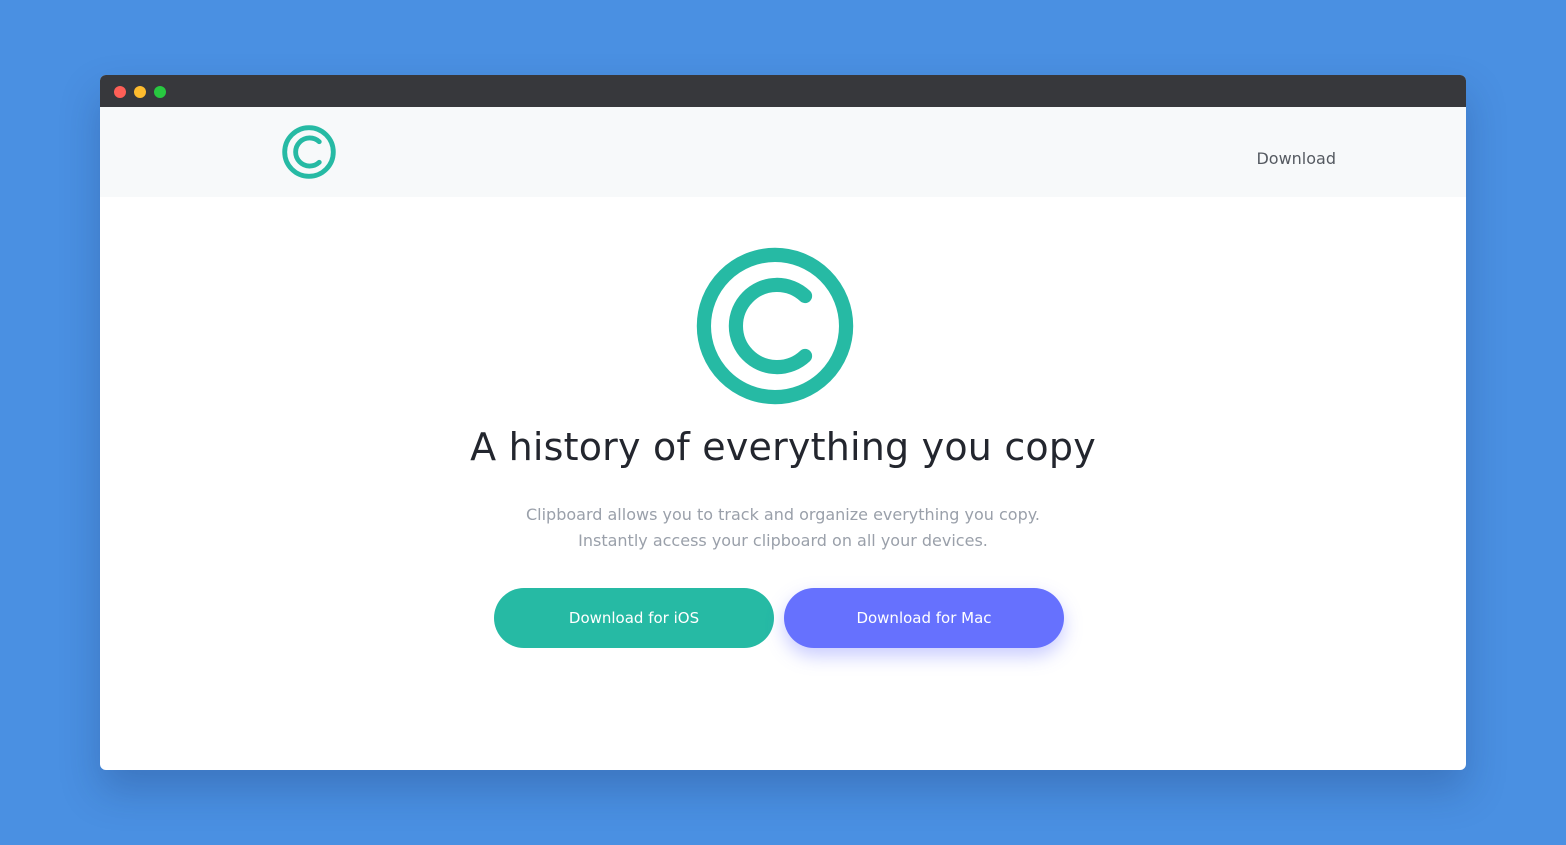 This screenshot has height=845, width=1566. What do you see at coordinates (1296, 158) in the screenshot?
I see `nav-download-link: Download` at bounding box center [1296, 158].